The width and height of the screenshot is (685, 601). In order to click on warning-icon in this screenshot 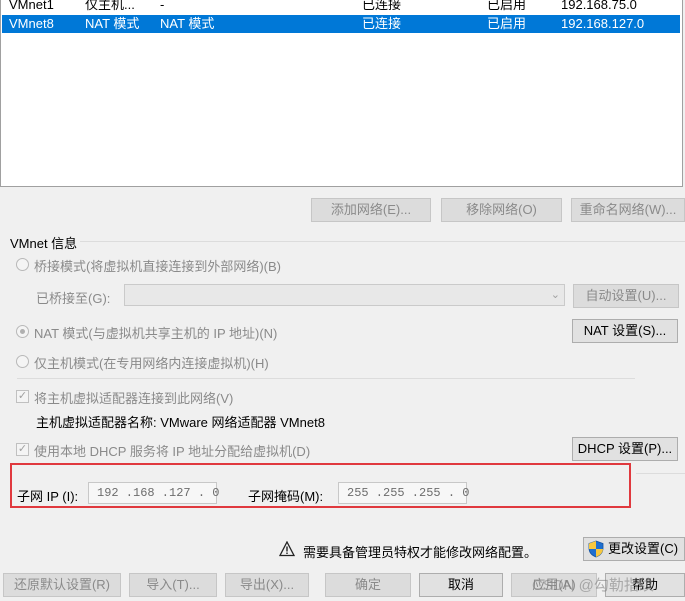, I will do `click(287, 548)`.